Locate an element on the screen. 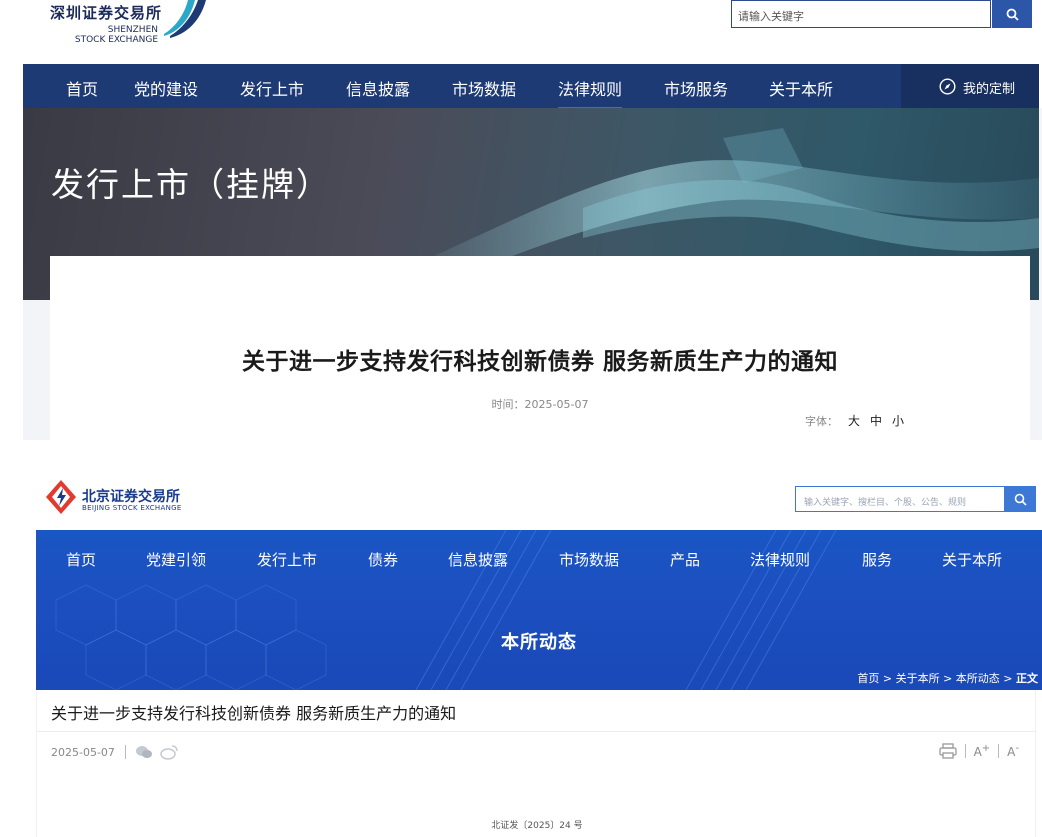 This screenshot has width=1042, height=837. szse-logo-en-line1: SHENZHEN is located at coordinates (132, 30).